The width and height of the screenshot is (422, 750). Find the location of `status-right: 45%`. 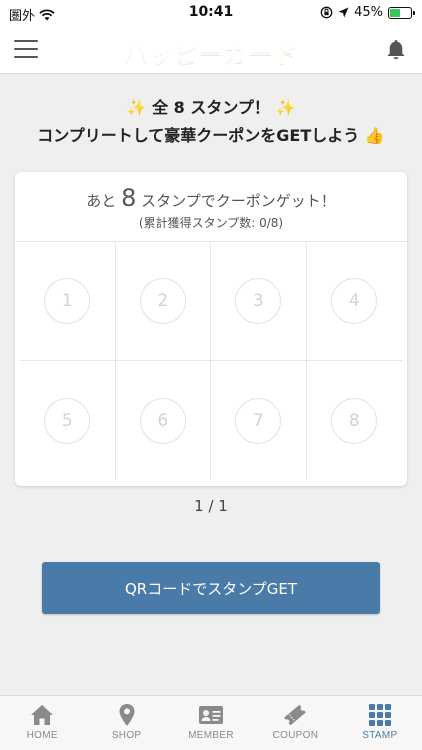

status-right: 45% is located at coordinates (367, 12).